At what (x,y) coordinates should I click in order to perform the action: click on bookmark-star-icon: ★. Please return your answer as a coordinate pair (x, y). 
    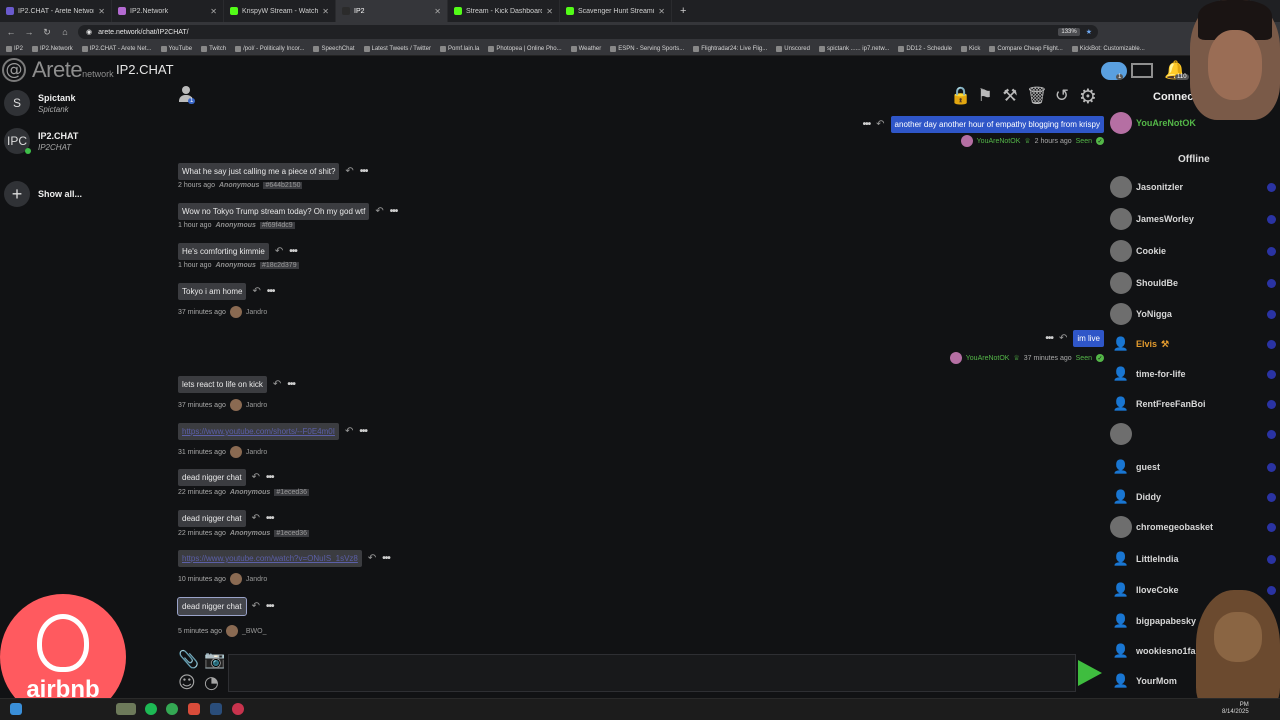
    Looking at the image, I should click on (1092, 32).